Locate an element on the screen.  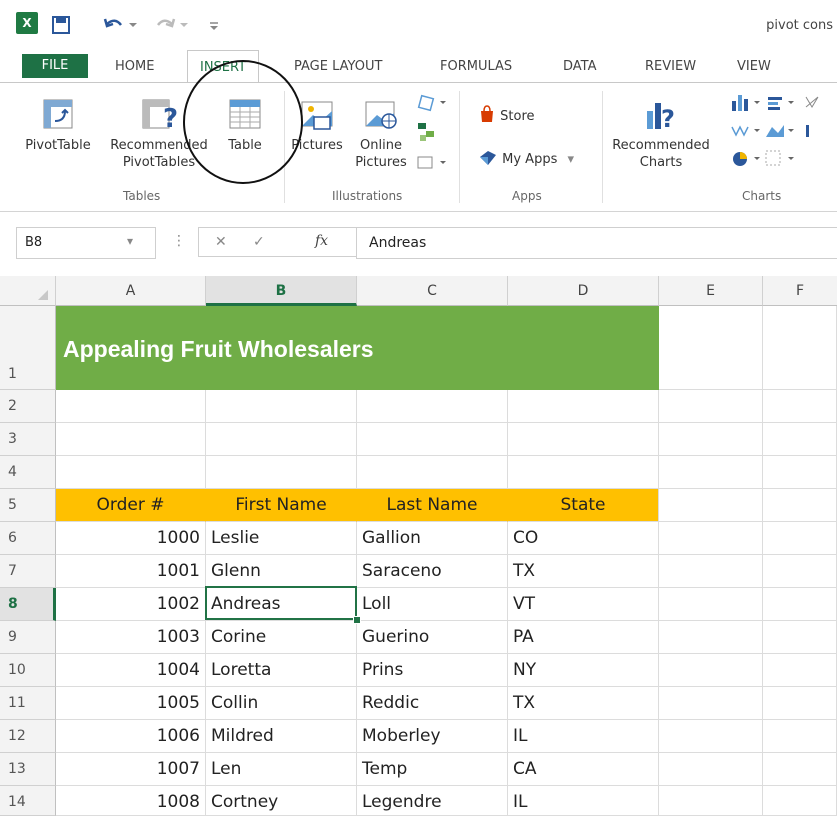
cell-first-name: Mildred is located at coordinates (281, 736).